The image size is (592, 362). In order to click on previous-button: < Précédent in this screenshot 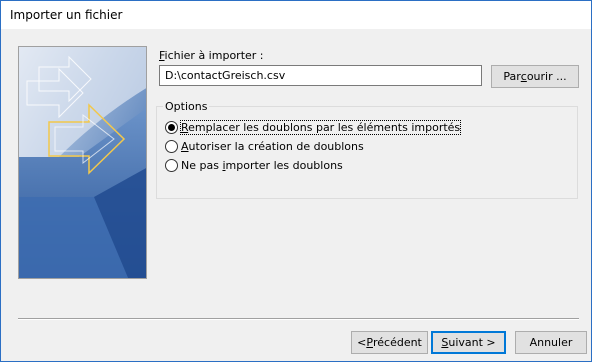, I will do `click(389, 342)`.